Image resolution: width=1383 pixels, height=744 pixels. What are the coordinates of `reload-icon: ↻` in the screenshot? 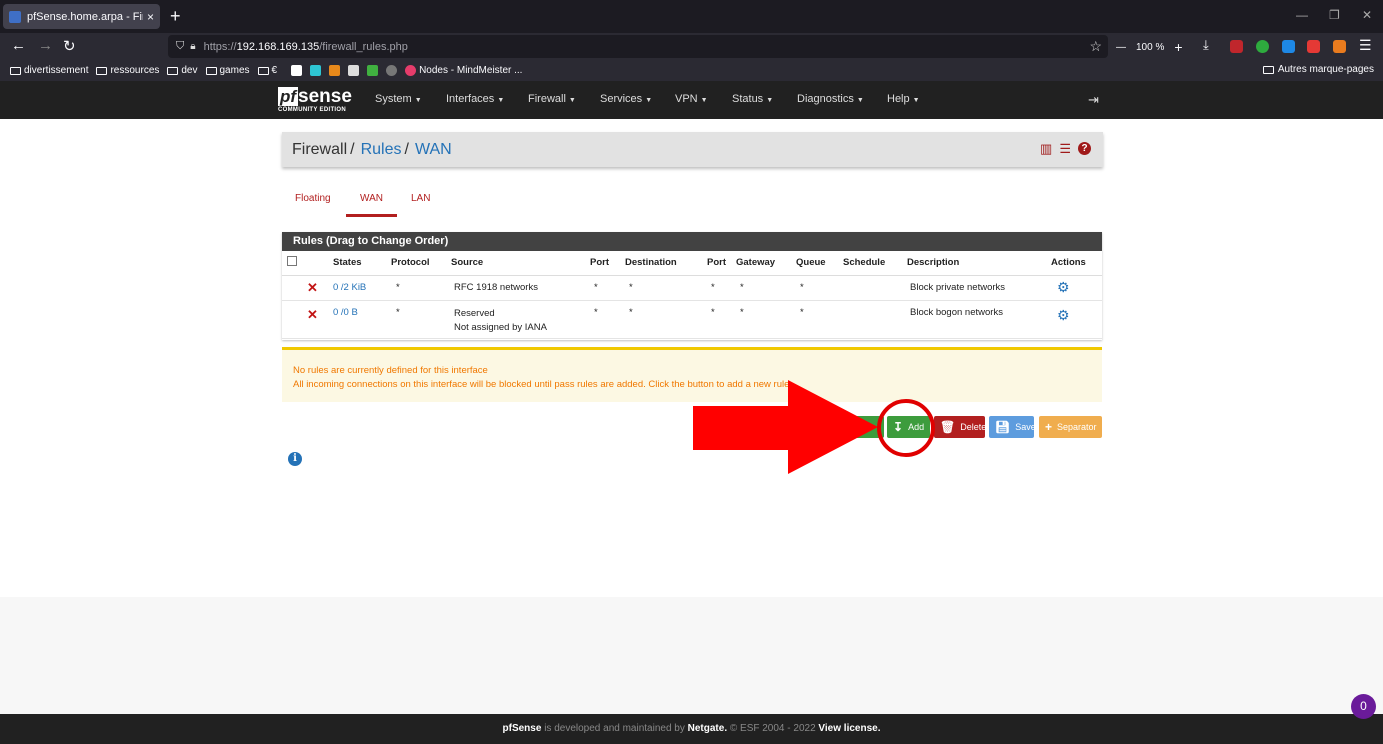 It's located at (69, 46).